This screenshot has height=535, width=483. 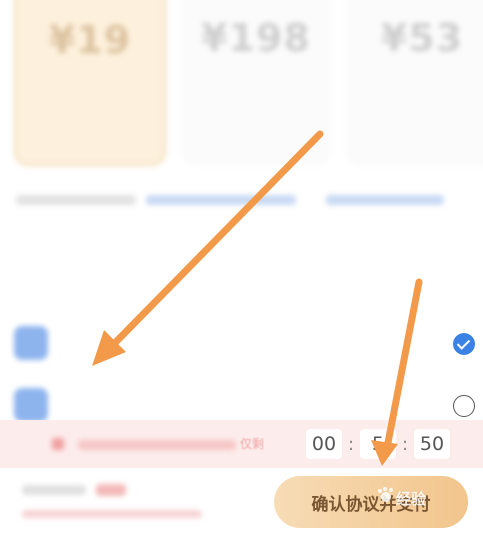 What do you see at coordinates (171, 443) in the screenshot?
I see `banner-text: 仅剩` at bounding box center [171, 443].